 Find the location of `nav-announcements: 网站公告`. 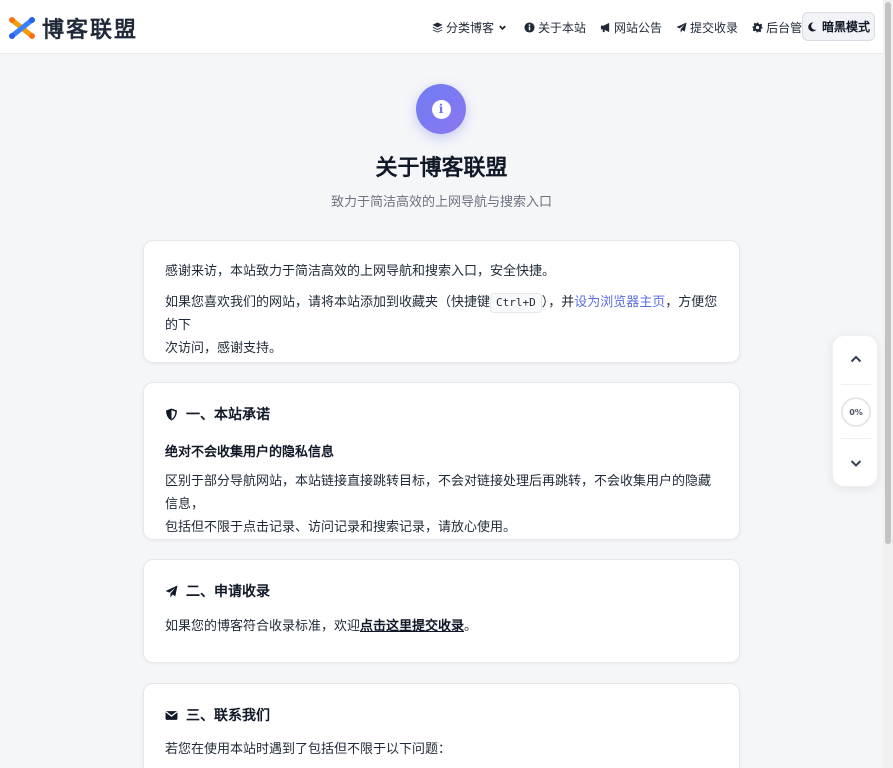

nav-announcements: 网站公告 is located at coordinates (631, 27).